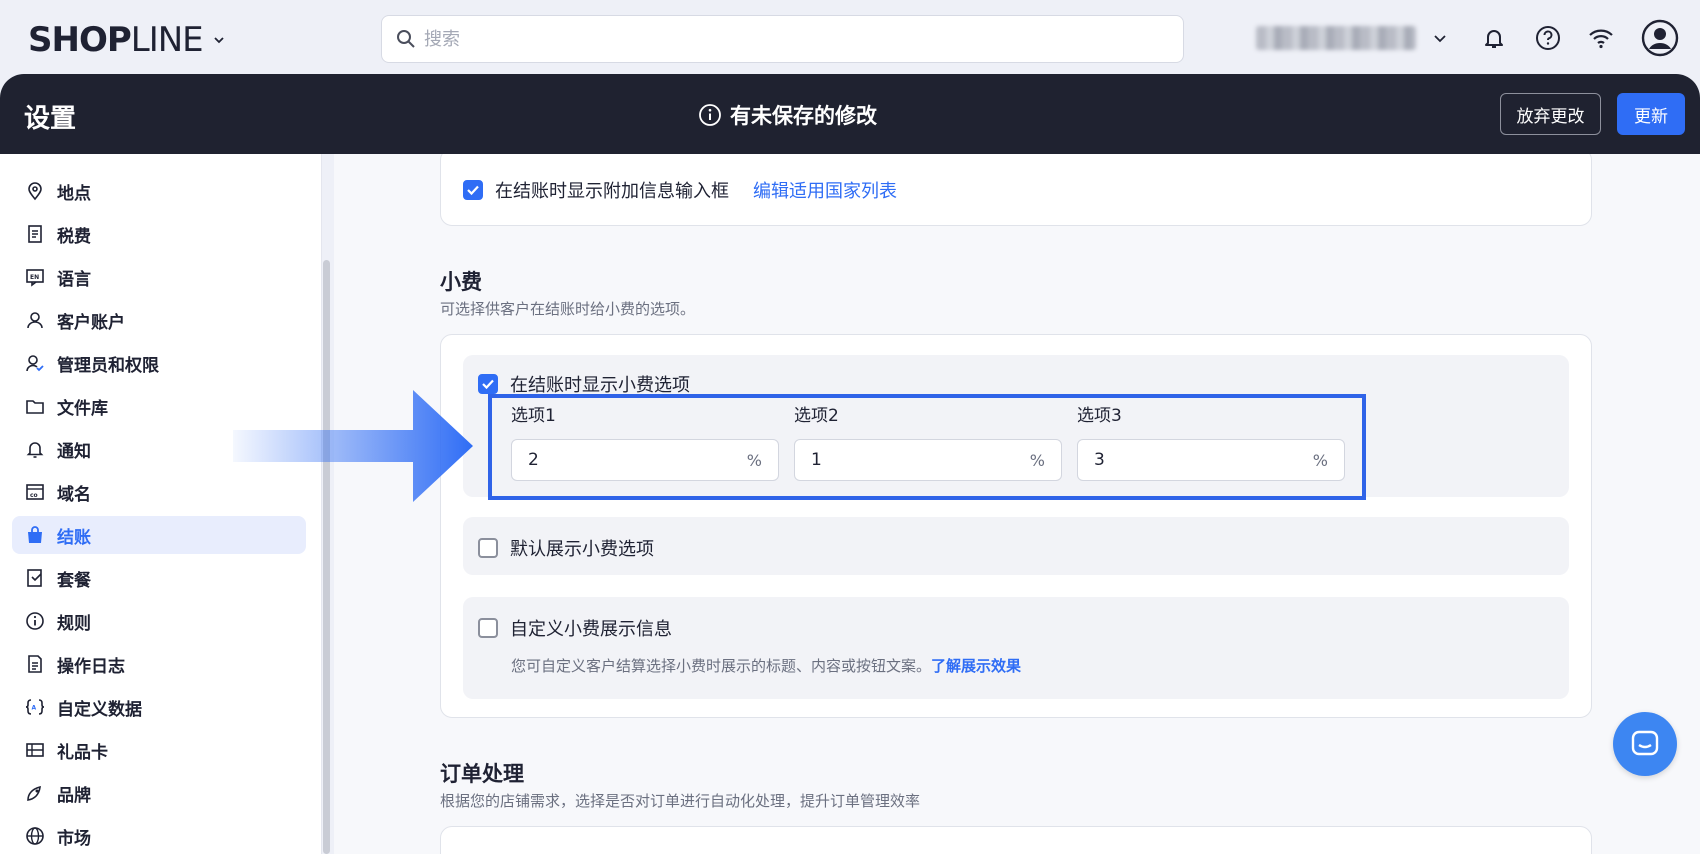 This screenshot has width=1700, height=854. What do you see at coordinates (82, 752) in the screenshot?
I see `sidebar-item-label: 礼品卡` at bounding box center [82, 752].